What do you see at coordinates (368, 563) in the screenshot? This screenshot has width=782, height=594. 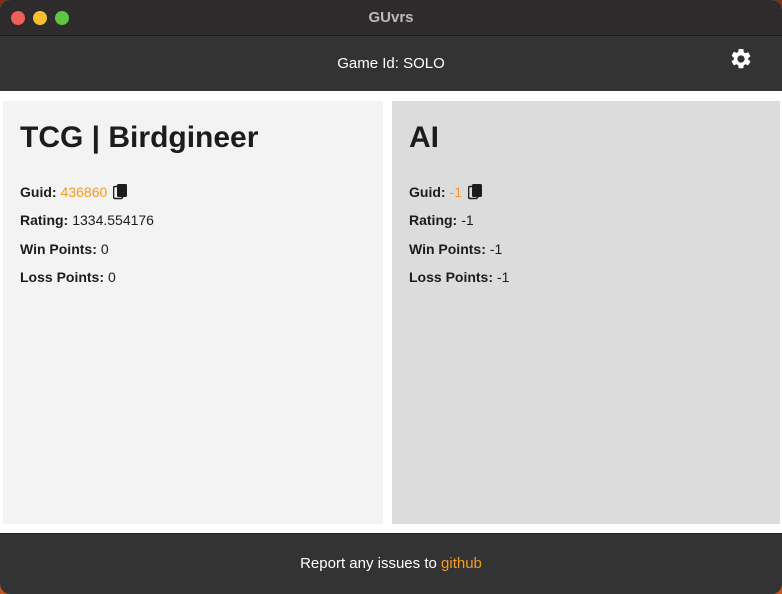 I see `footer-message: Report any issues to` at bounding box center [368, 563].